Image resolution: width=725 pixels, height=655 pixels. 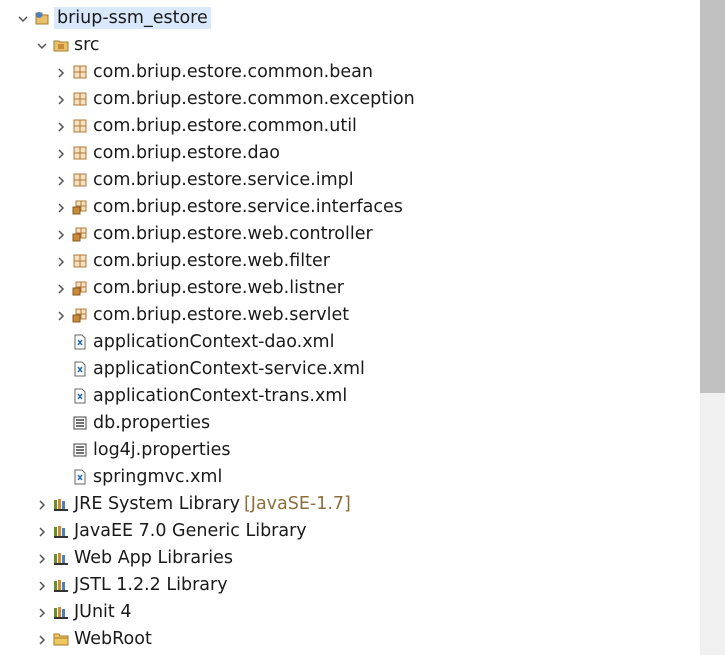 I want to click on package-label: com.briup.estore.web.servlet, so click(x=221, y=315).